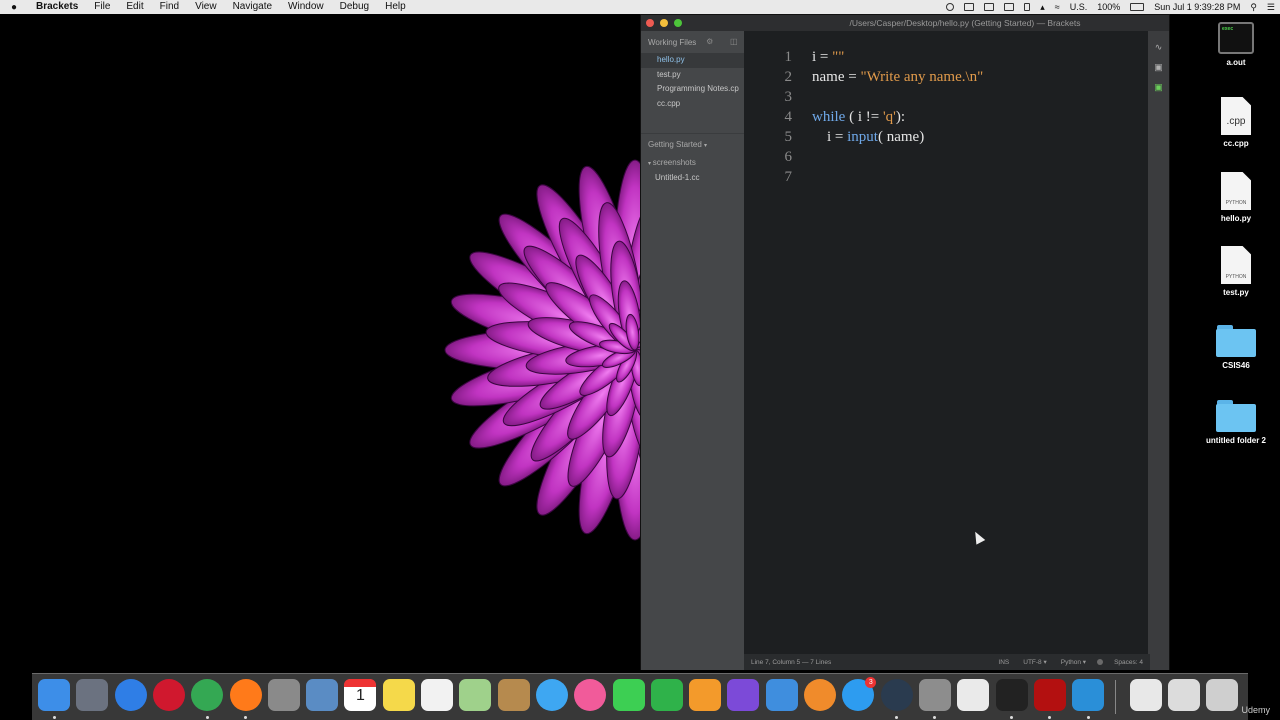  Describe the element at coordinates (207, 695) in the screenshot. I see `dock-chrome-icon` at that location.